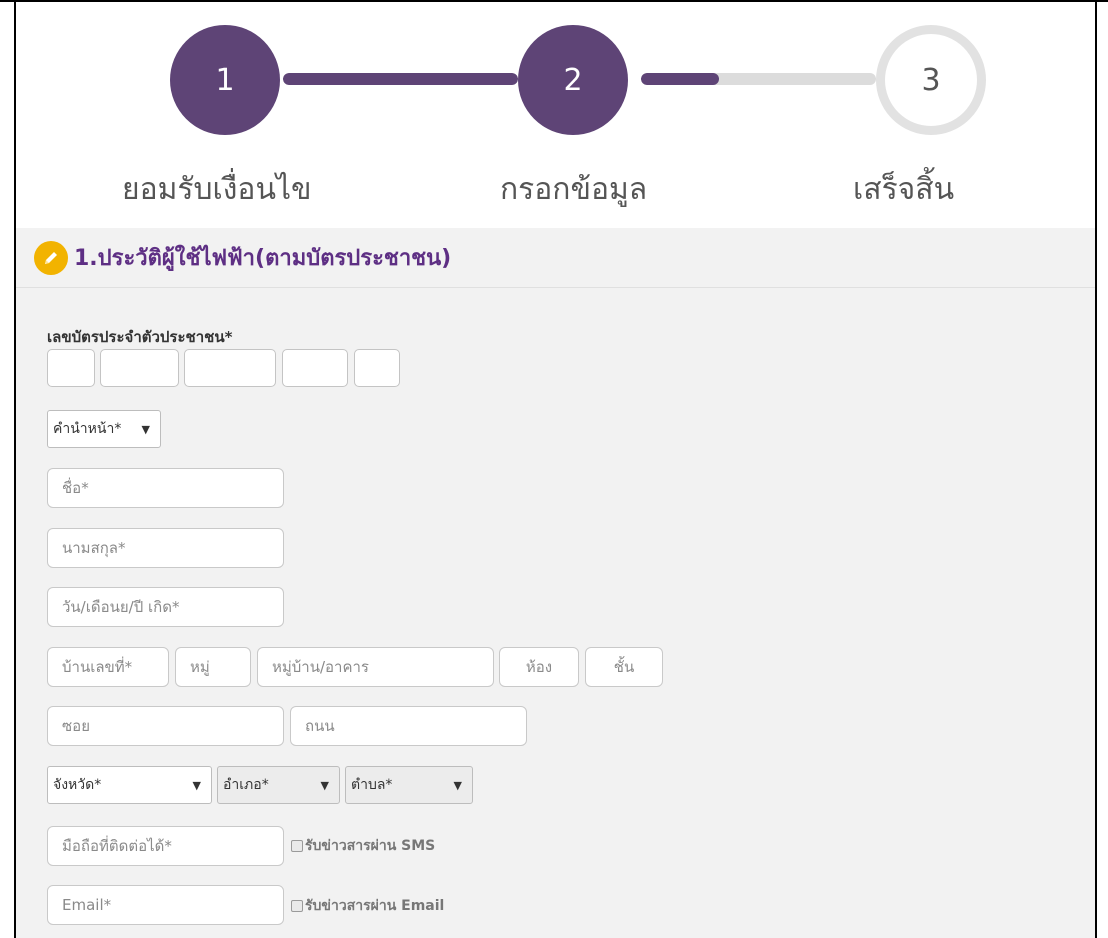 This screenshot has width=1108, height=938. I want to click on village-building-field, so click(375, 667).